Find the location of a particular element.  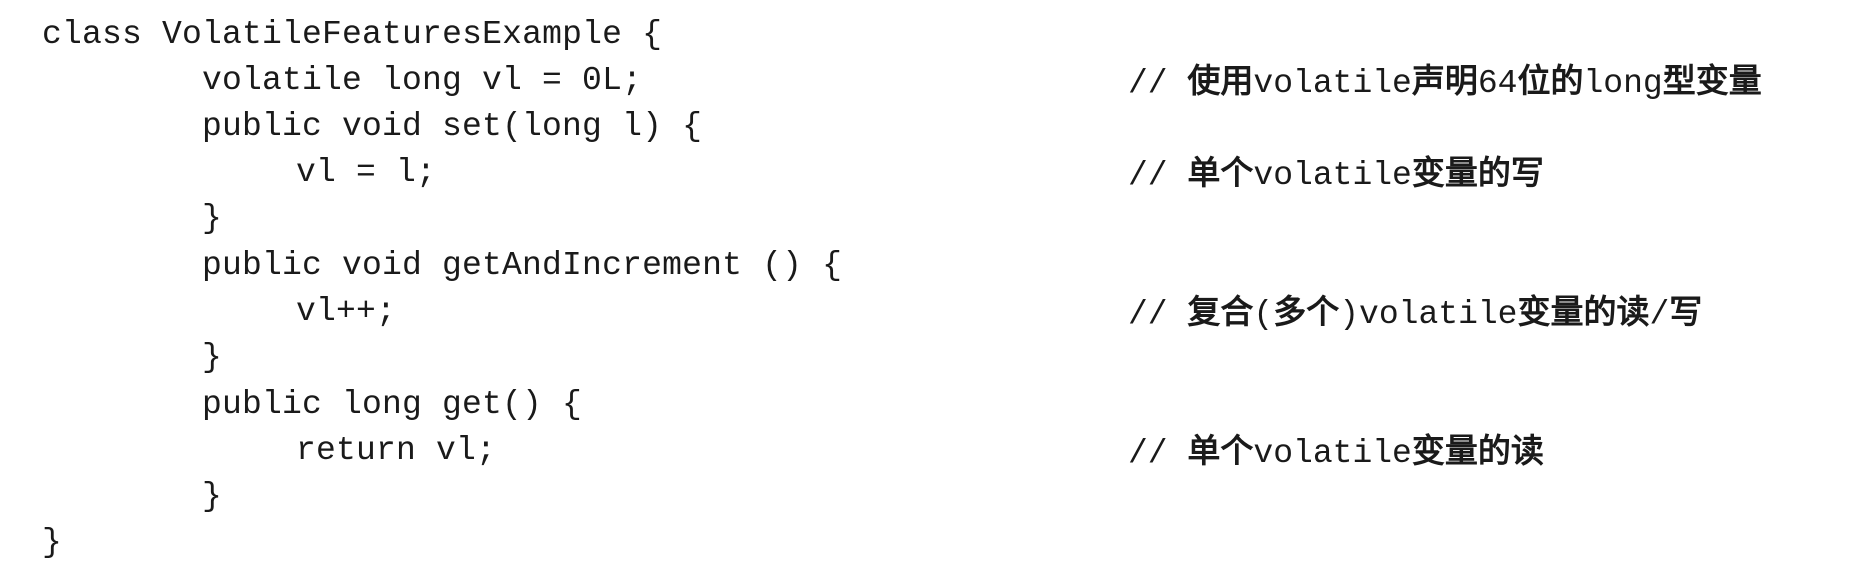

code-line-6: public void getAndIncrement () { is located at coordinates (933, 266).